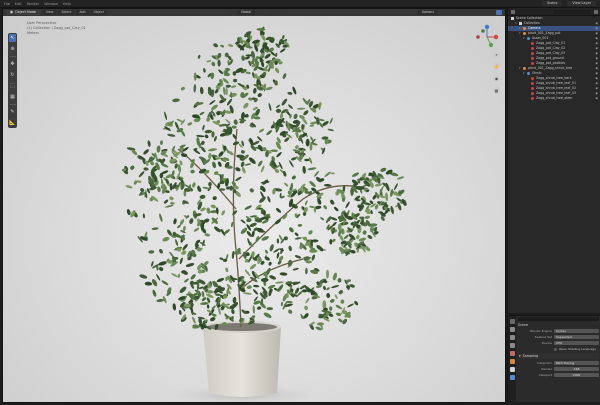 The image size is (600, 405). I want to click on proportional-edit-icon, so click(279, 12).